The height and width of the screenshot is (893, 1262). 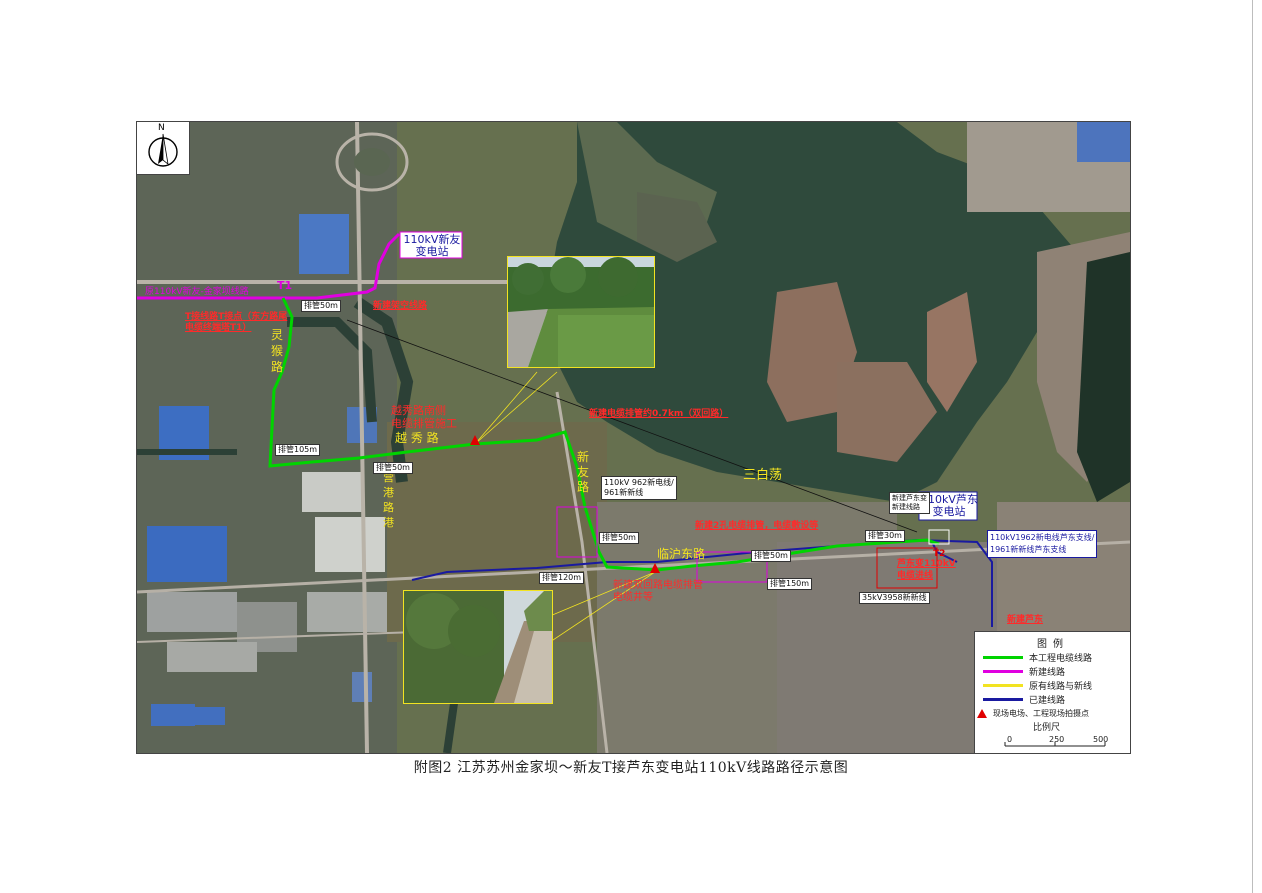 What do you see at coordinates (624, 492) in the screenshot?
I see `info-line: 961新新线` at bounding box center [624, 492].